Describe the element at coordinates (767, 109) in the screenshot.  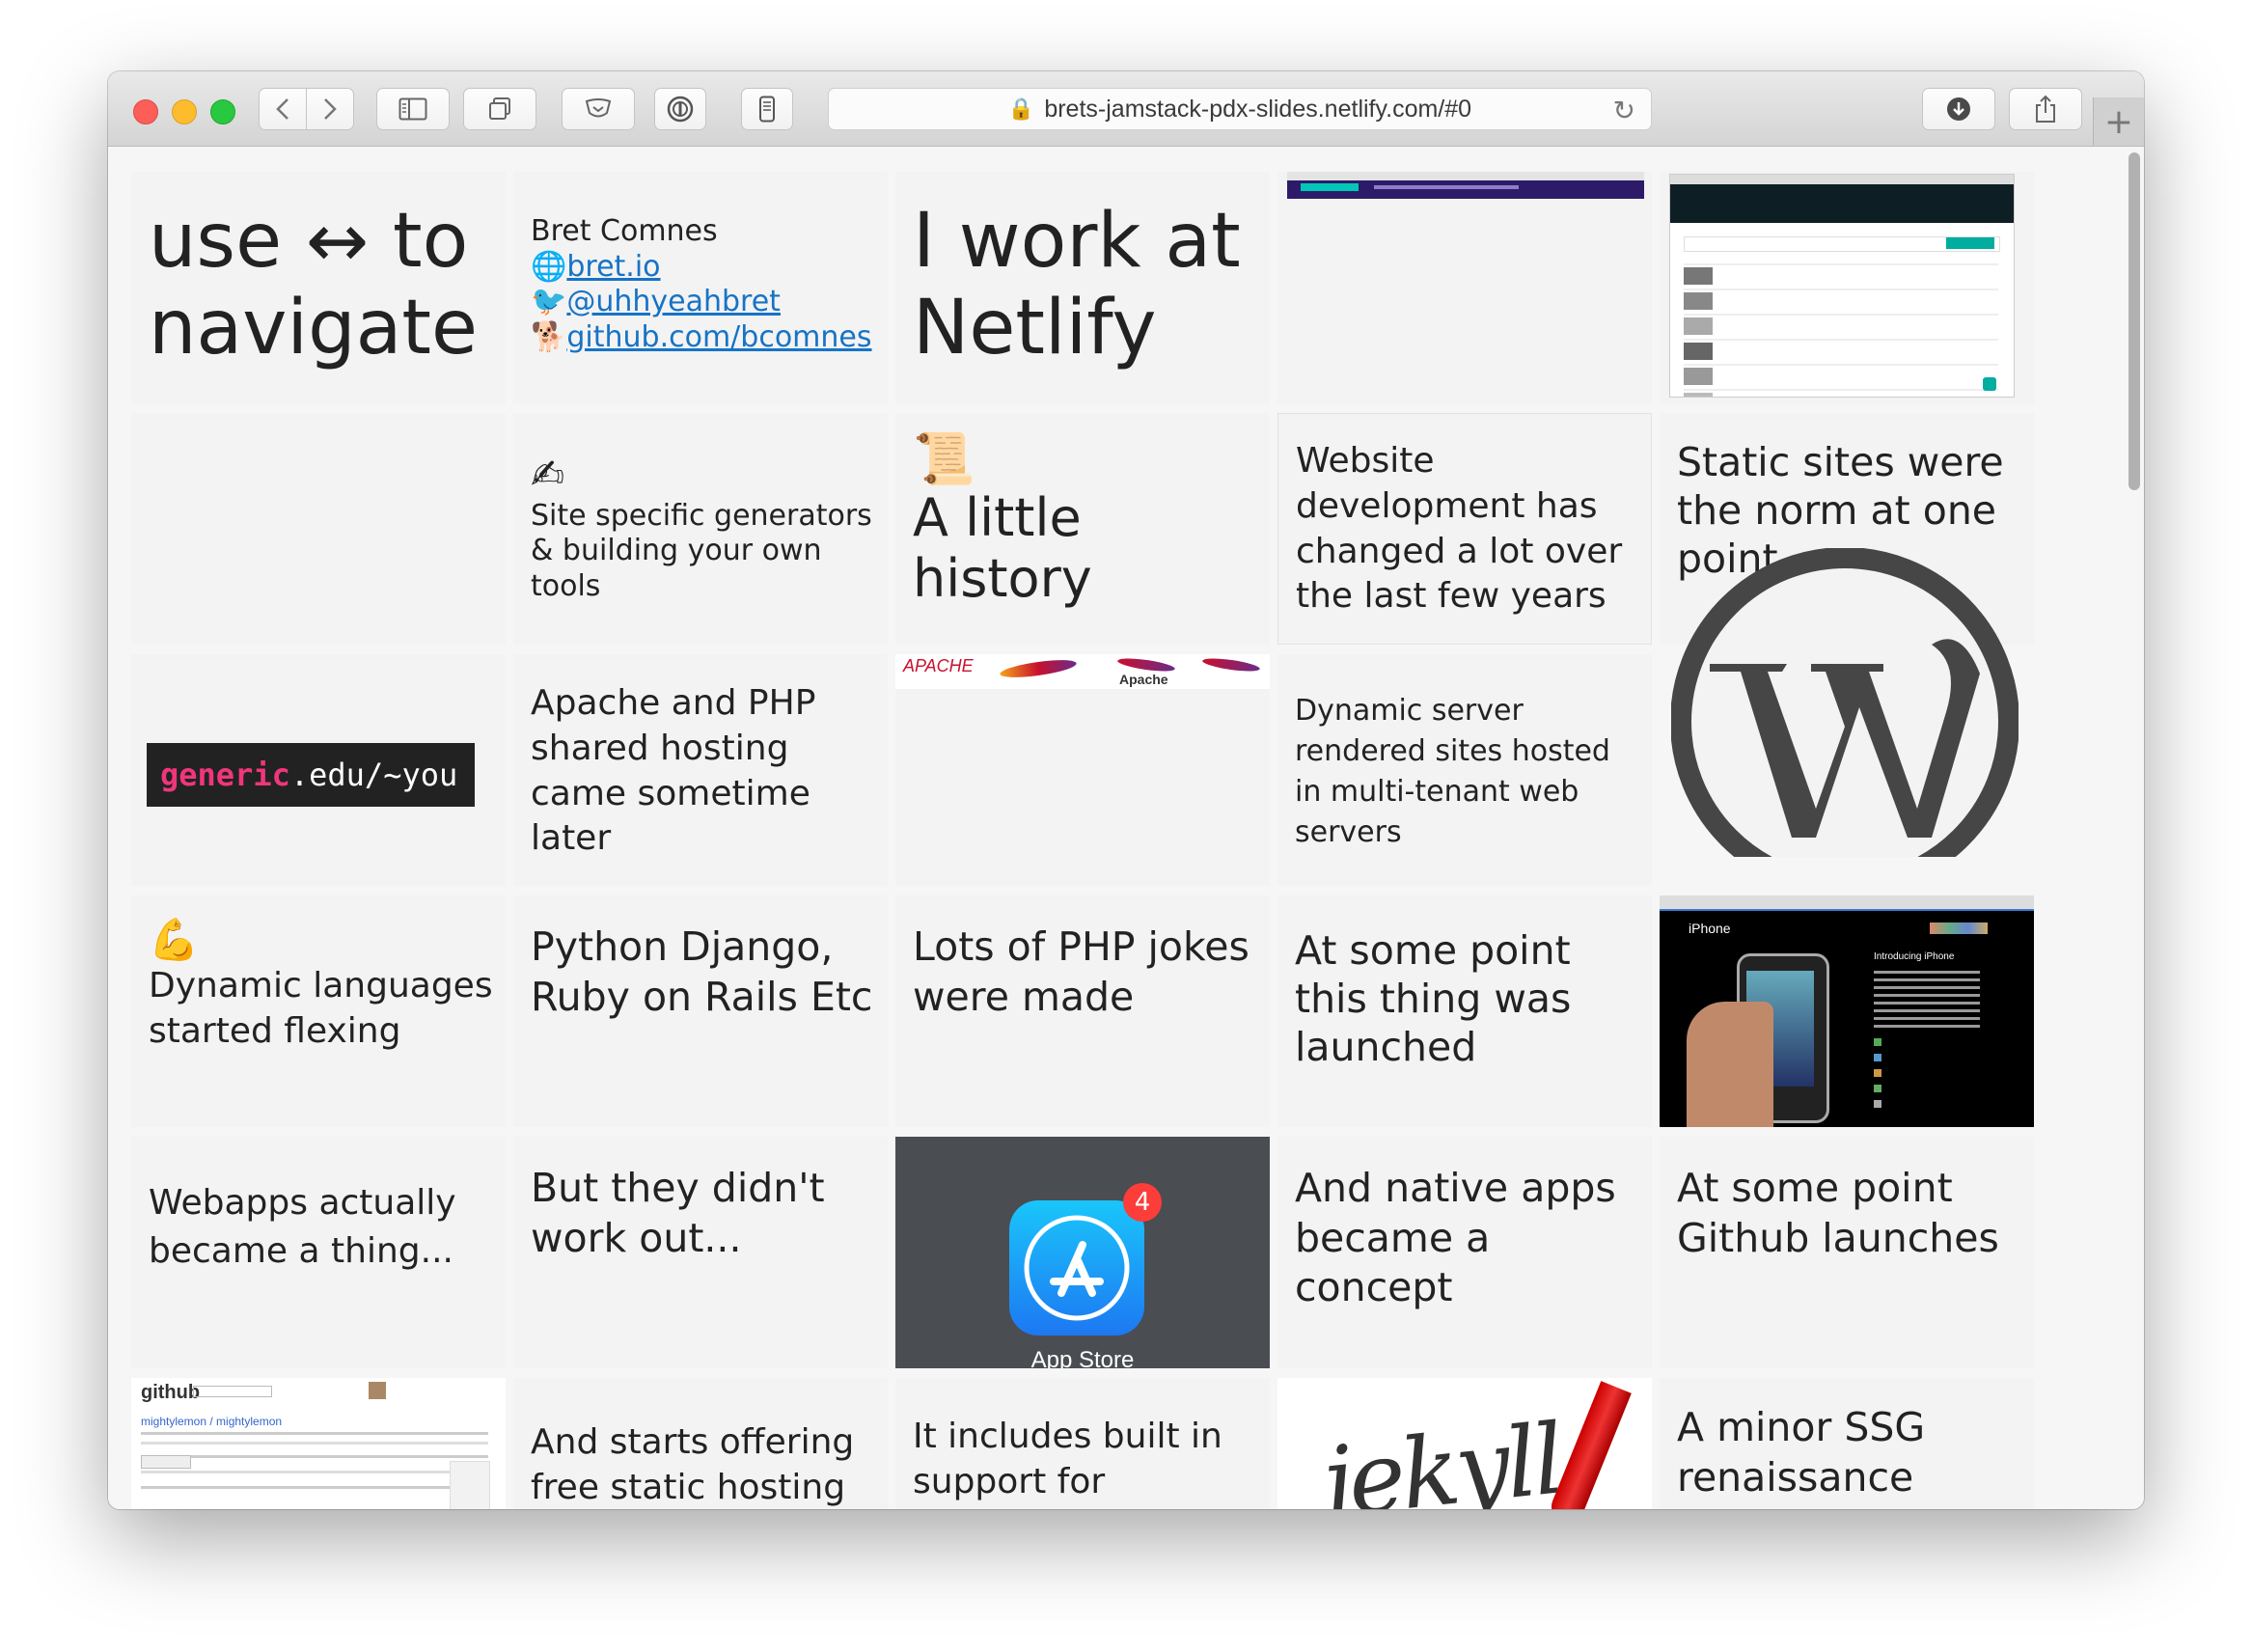
I see `reader-button` at that location.